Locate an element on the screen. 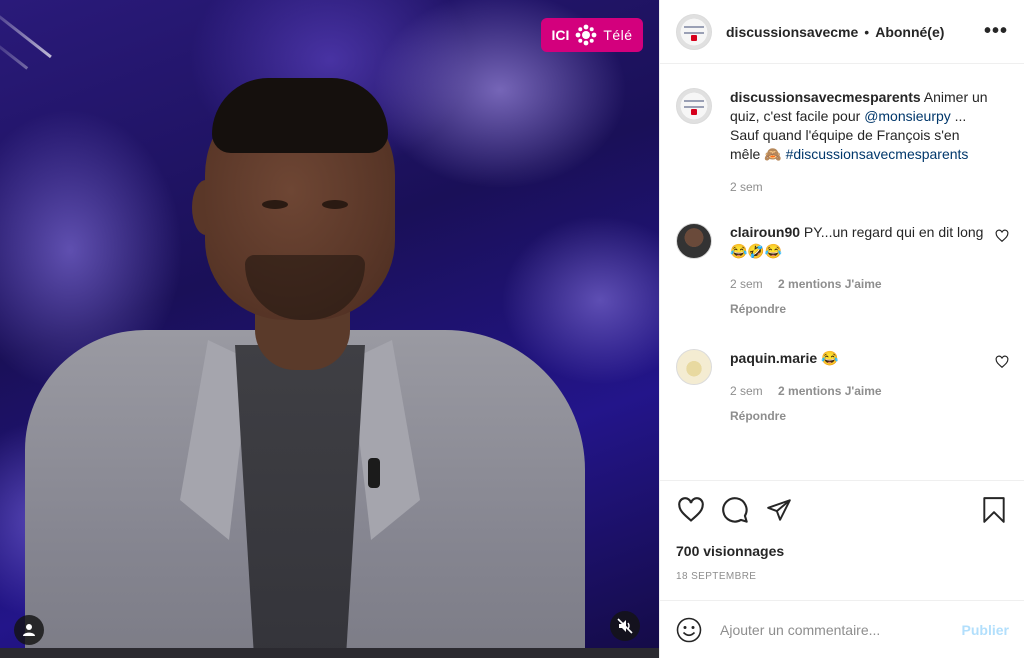 The width and height of the screenshot is (1024, 658). comment-text: 😂 is located at coordinates (830, 358).